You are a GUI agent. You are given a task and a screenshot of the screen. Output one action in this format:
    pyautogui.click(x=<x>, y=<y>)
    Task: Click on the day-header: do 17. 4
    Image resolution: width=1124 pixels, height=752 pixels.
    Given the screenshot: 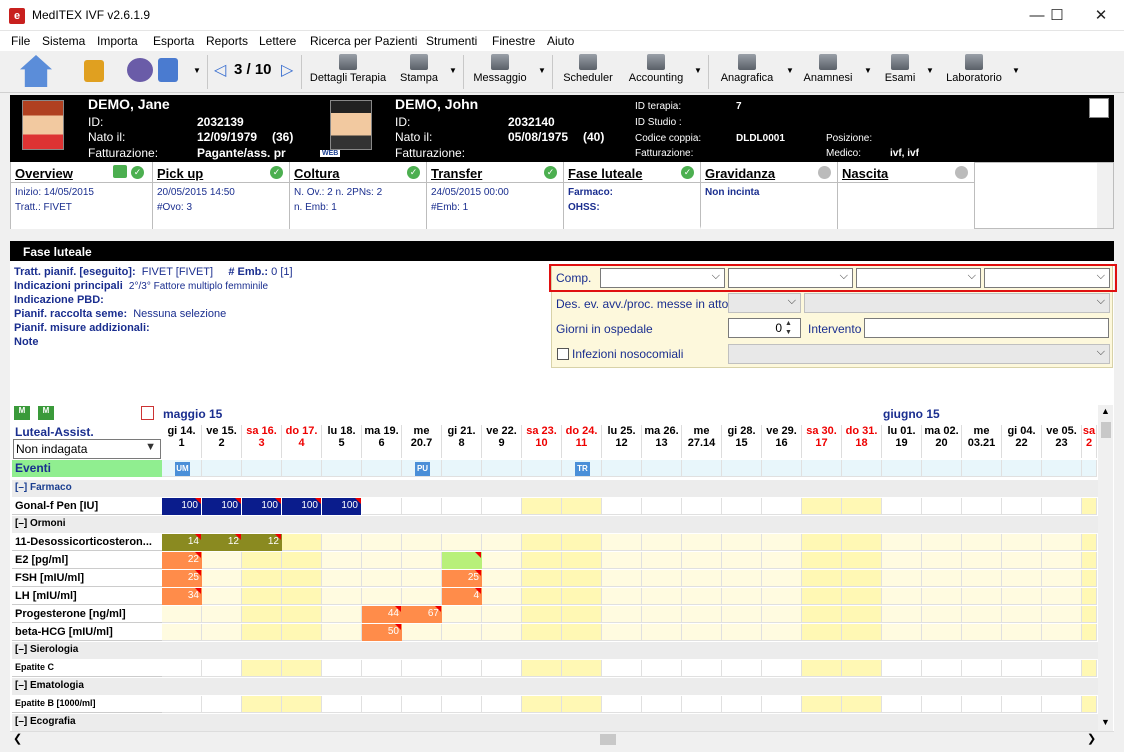 What is the action you would take?
    pyautogui.click(x=302, y=441)
    